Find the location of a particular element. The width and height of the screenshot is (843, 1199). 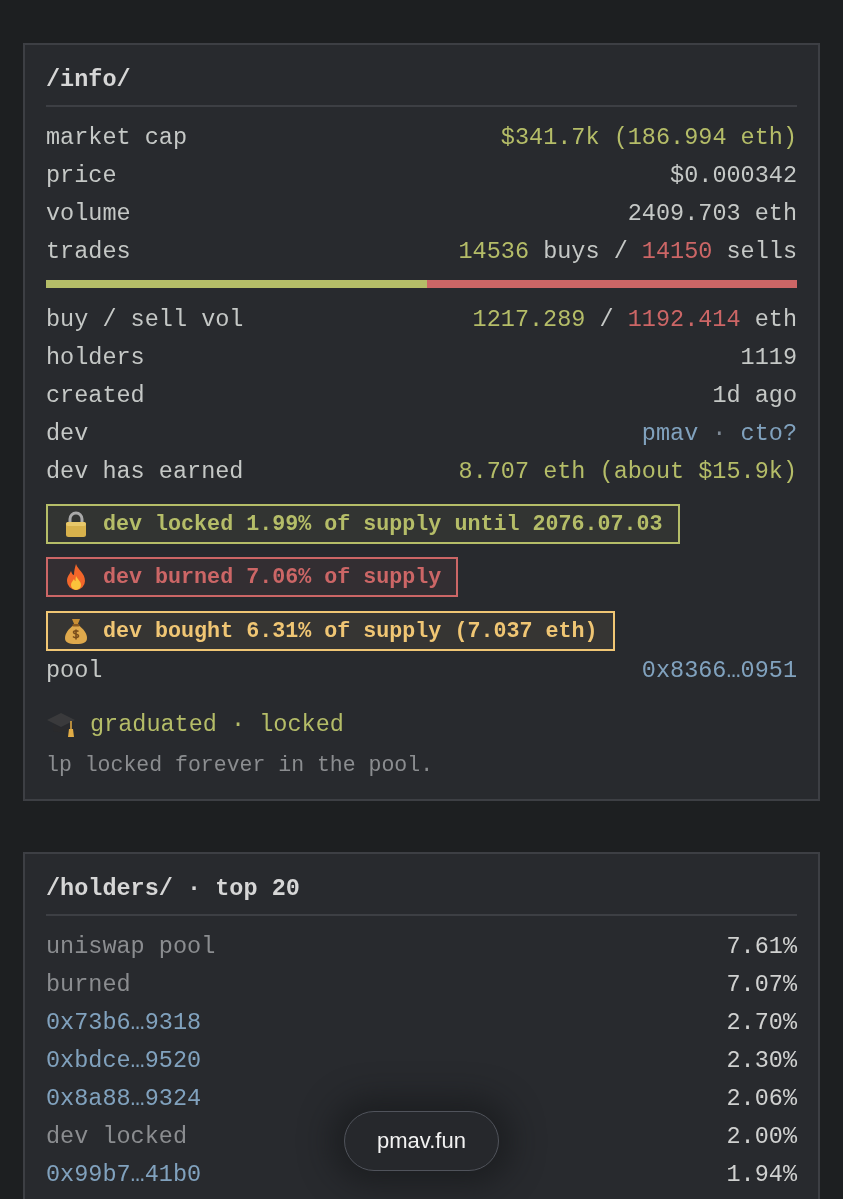

stat-value: 8.707 eth (about $15.9k) is located at coordinates (627, 472).